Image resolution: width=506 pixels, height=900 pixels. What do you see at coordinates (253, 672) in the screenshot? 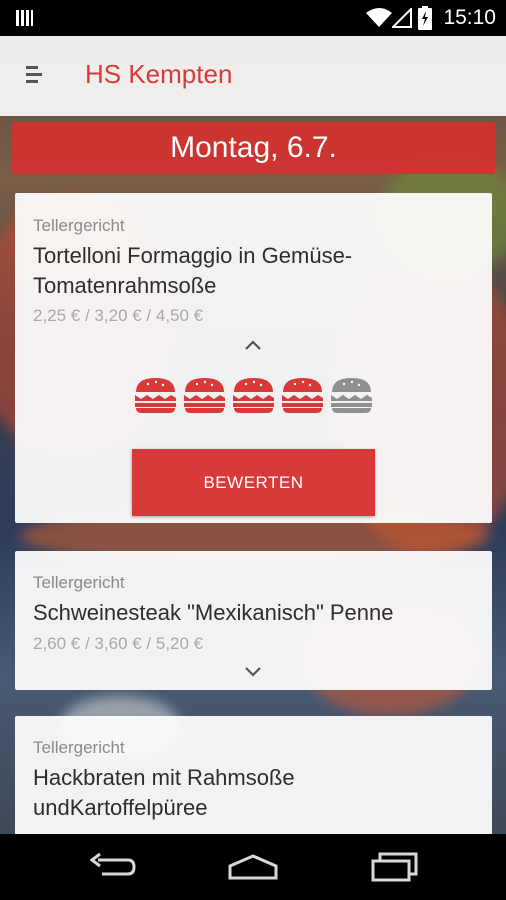
I see `chevron-down-icon` at bounding box center [253, 672].